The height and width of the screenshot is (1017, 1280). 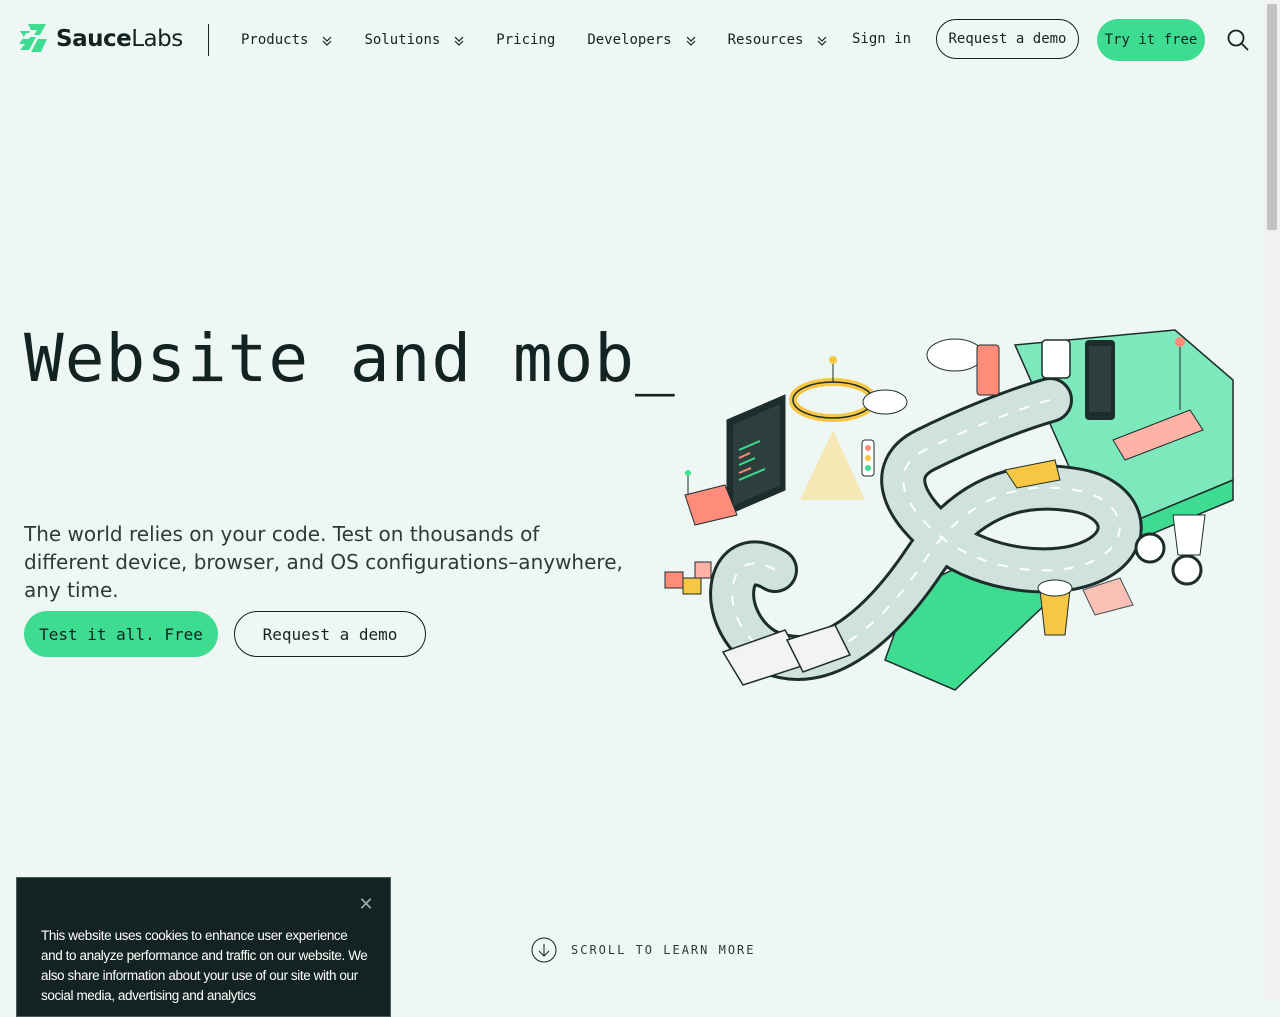 What do you see at coordinates (275, 40) in the screenshot?
I see `nav-item-label: Products` at bounding box center [275, 40].